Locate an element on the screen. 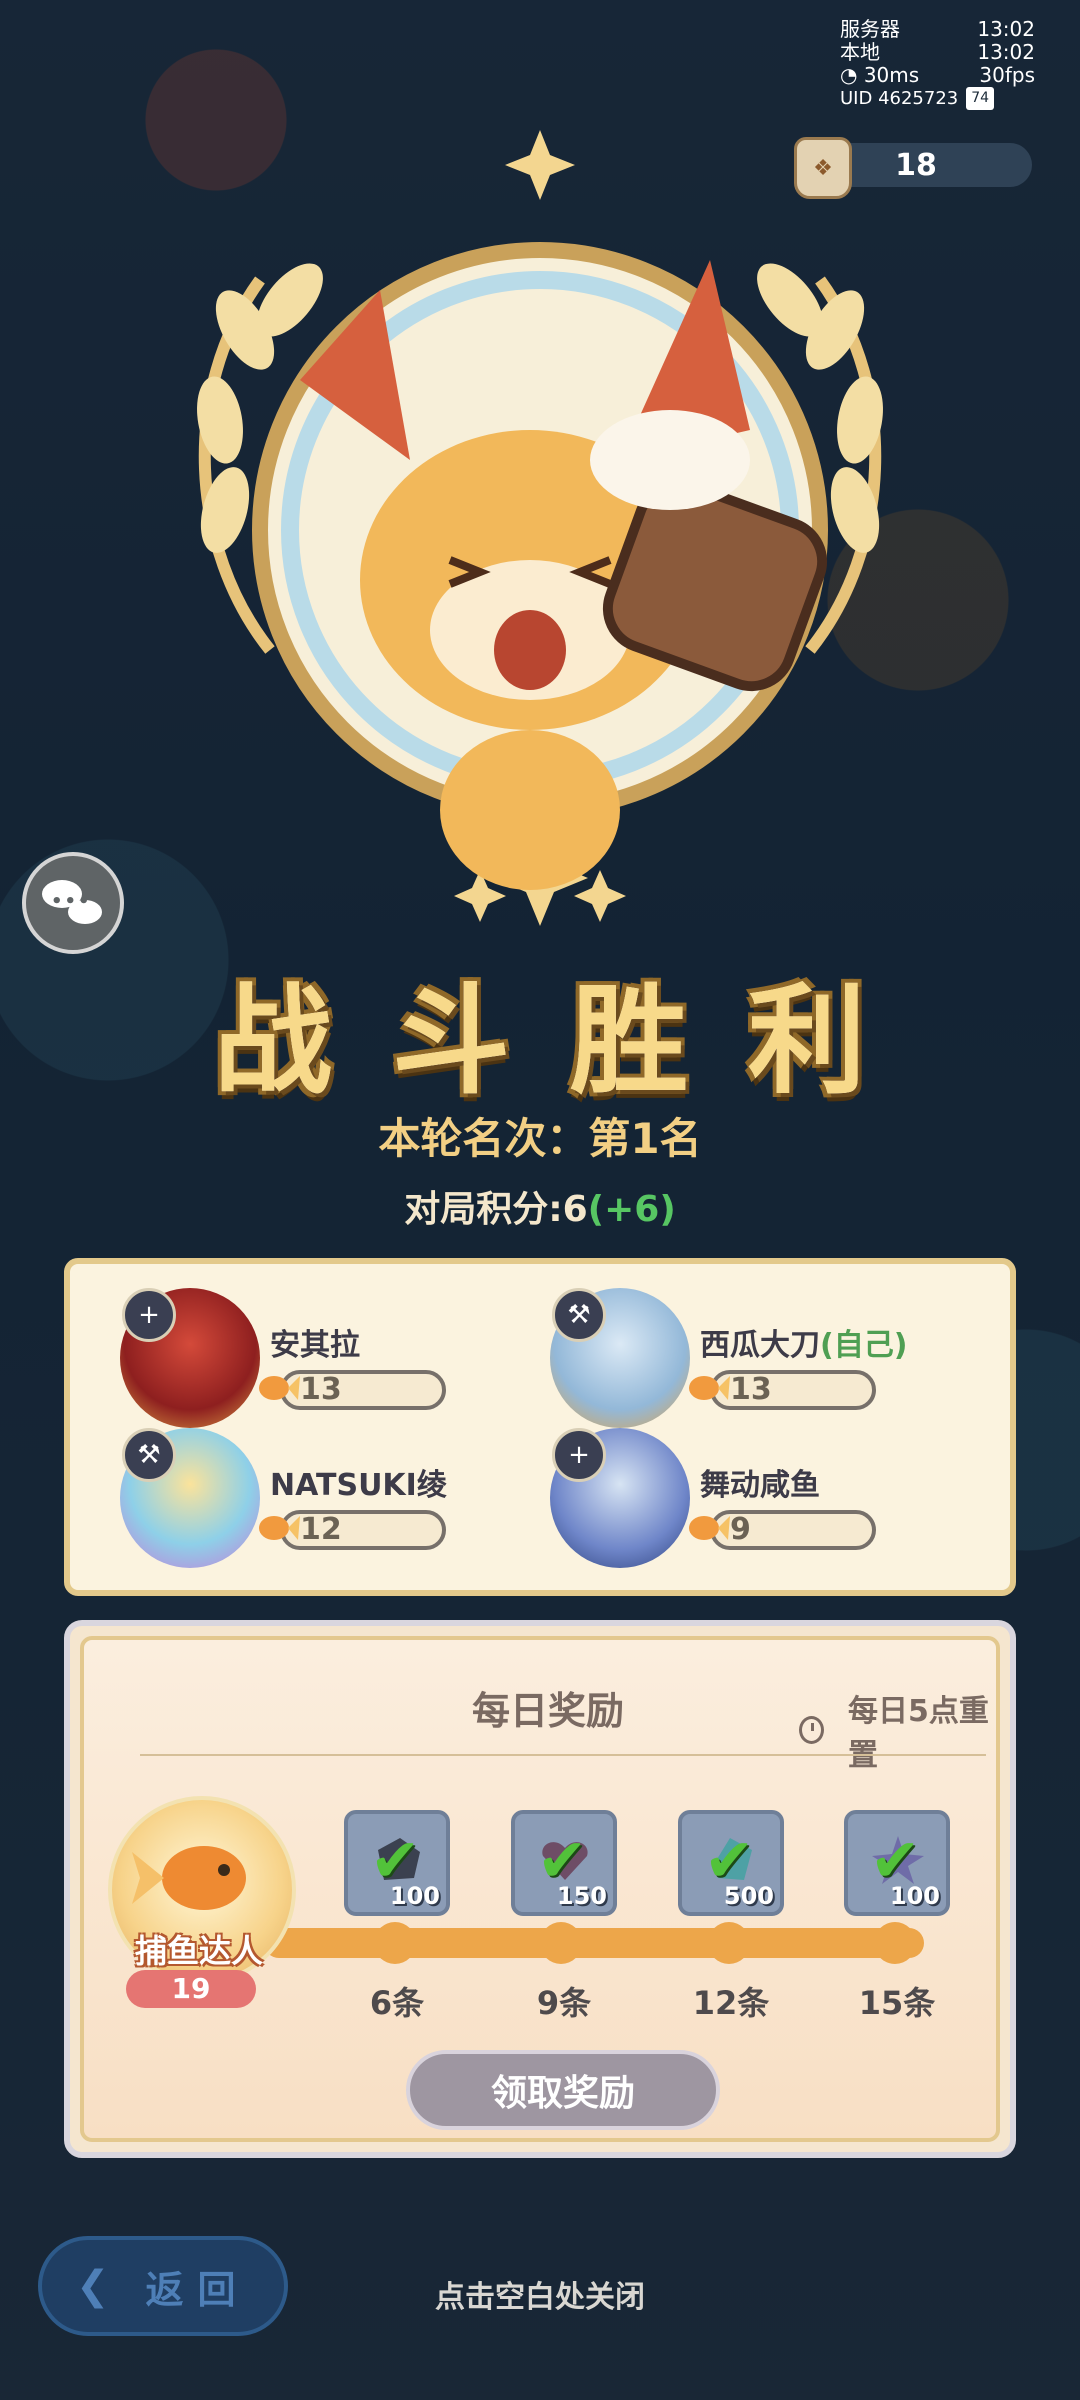 The image size is (1080, 2400). score-label: 对局积分:6 is located at coordinates (496, 1209).